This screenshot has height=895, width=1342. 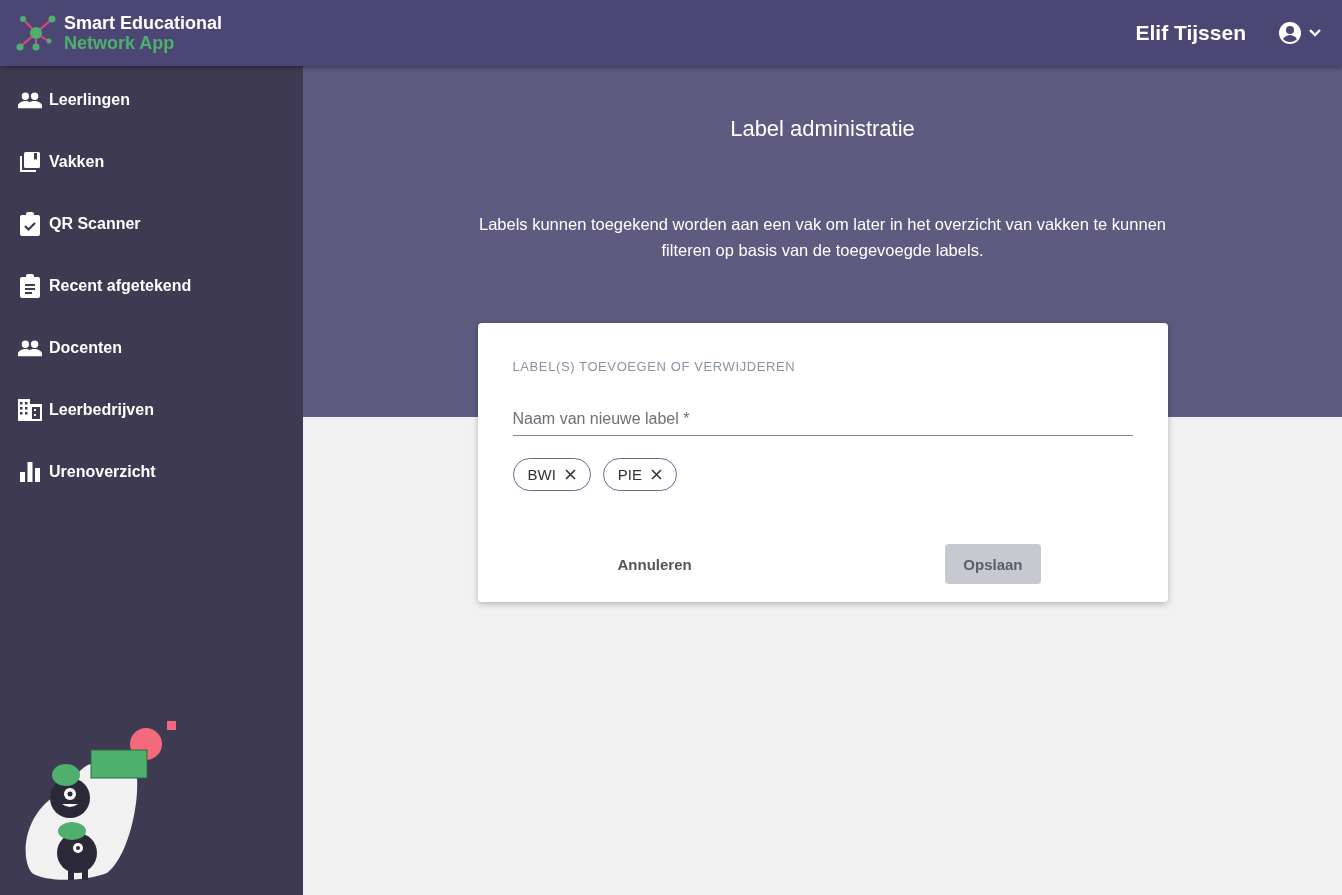 What do you see at coordinates (1315, 33) in the screenshot?
I see `chevron-down-icon` at bounding box center [1315, 33].